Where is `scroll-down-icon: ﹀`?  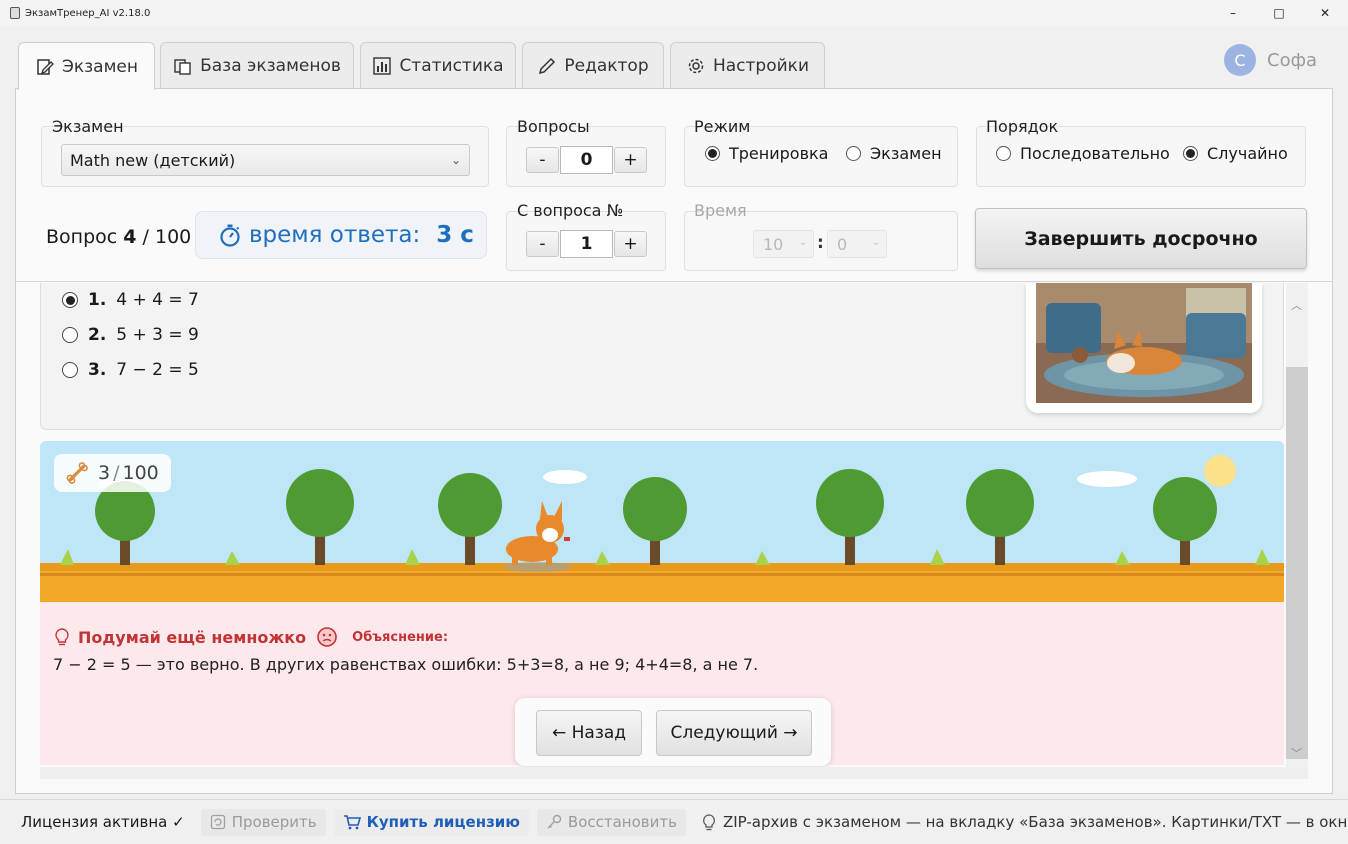 scroll-down-icon: ﹀ is located at coordinates (1296, 753).